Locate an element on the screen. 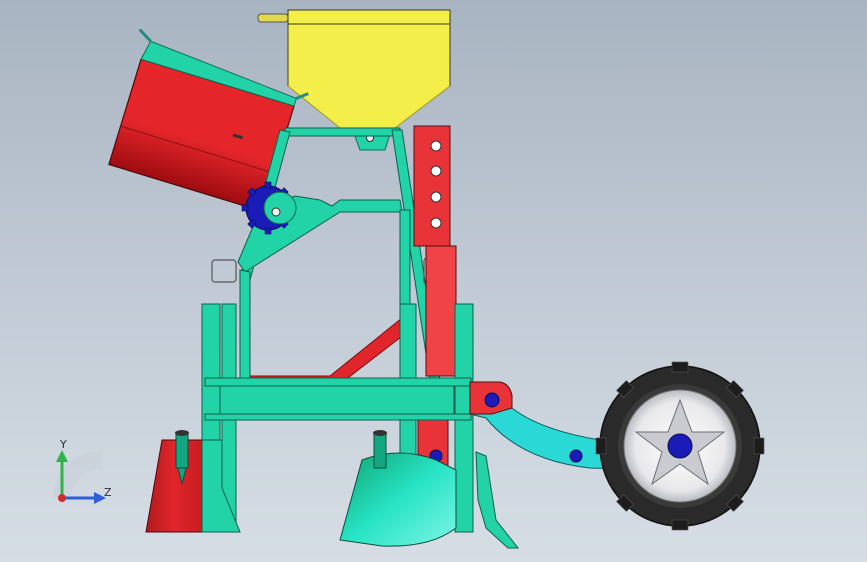  axis-y-label: Y is located at coordinates (63, 444).